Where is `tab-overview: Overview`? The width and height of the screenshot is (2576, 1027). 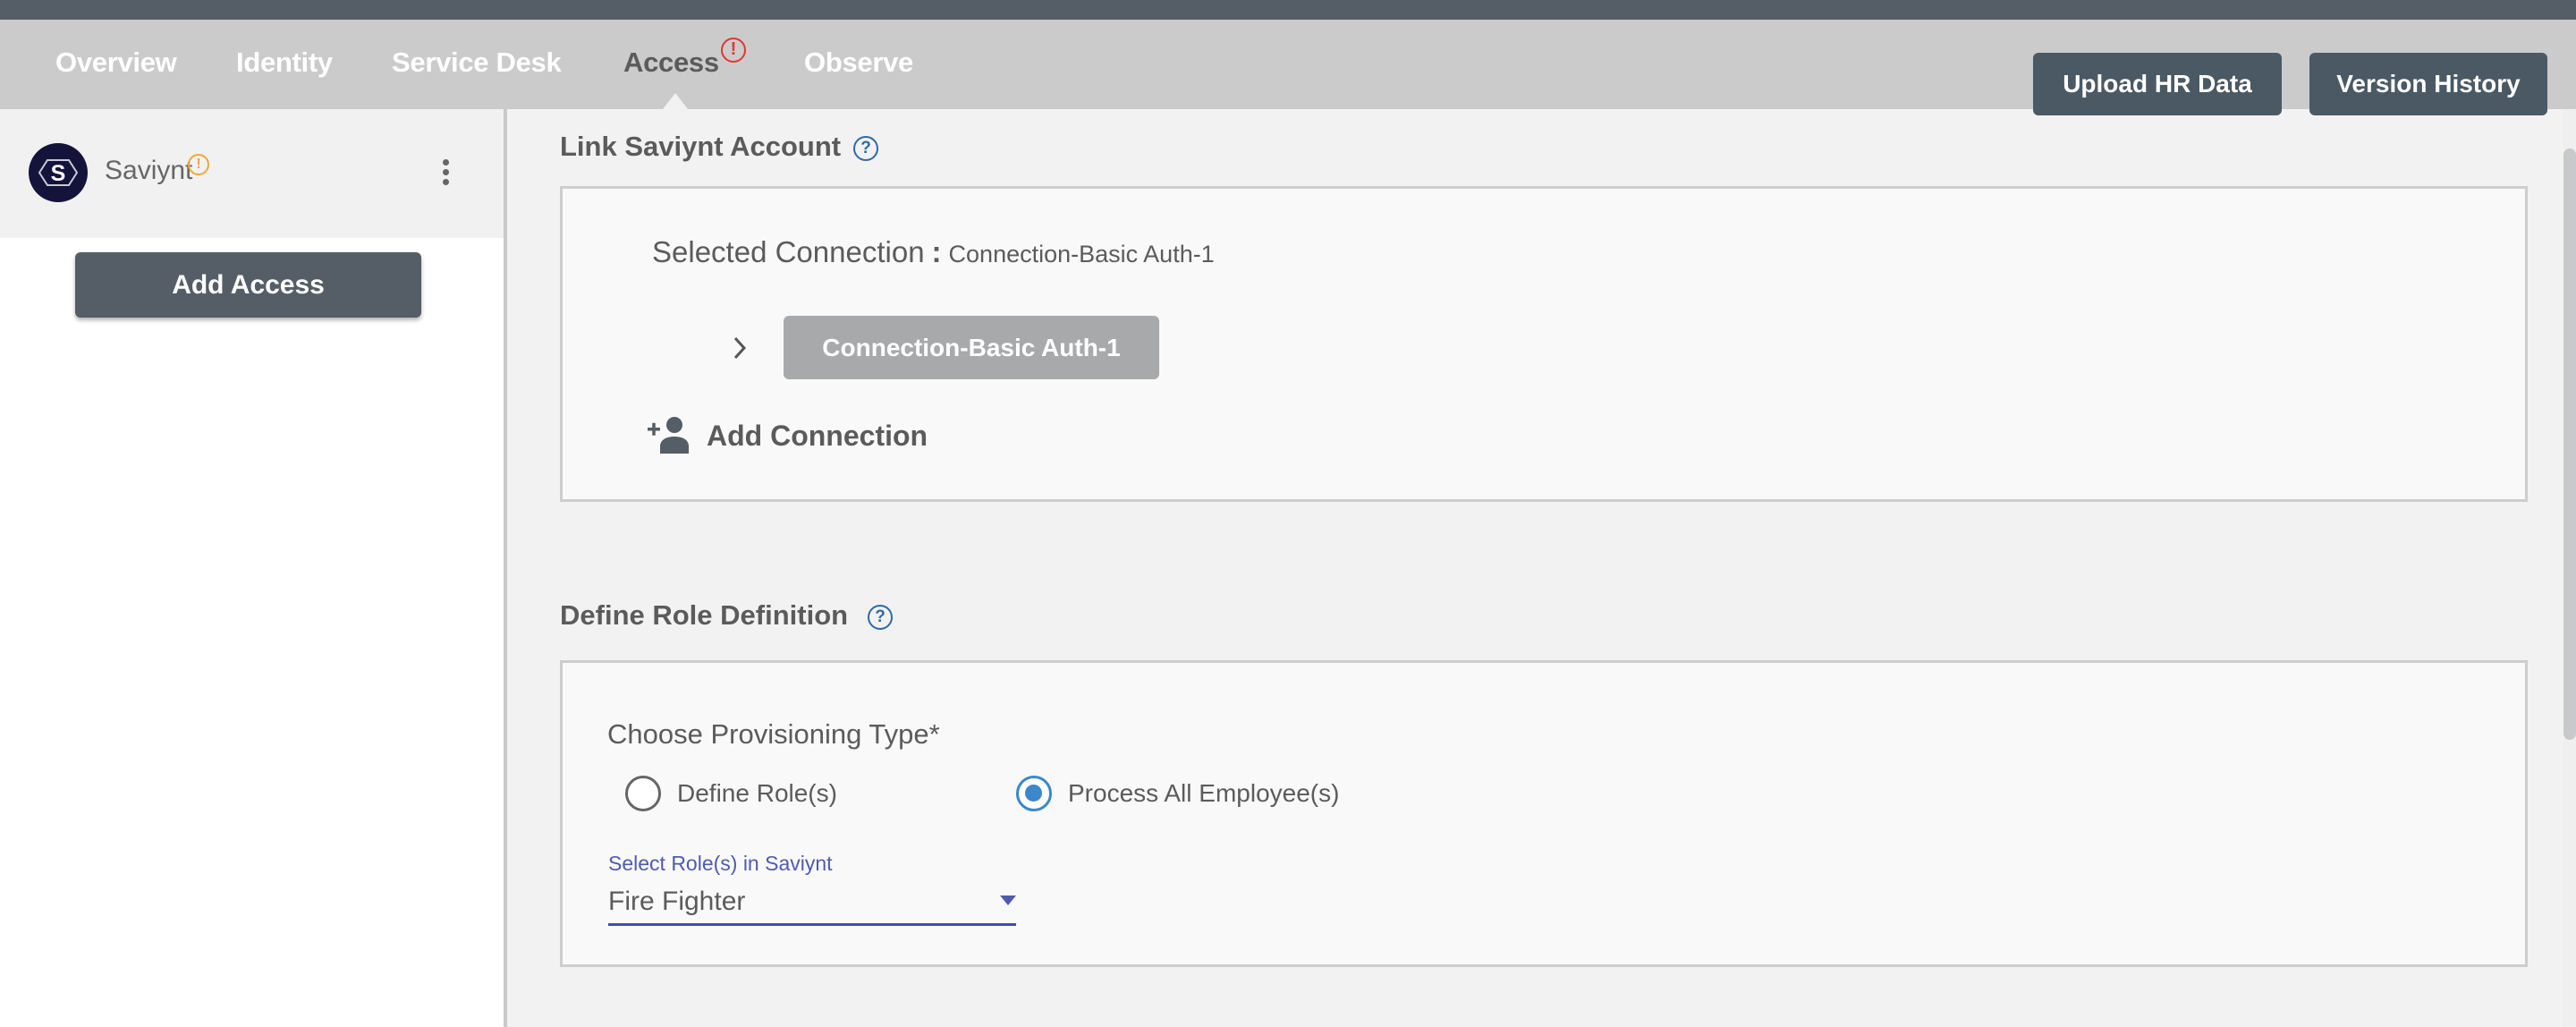
tab-overview: Overview is located at coordinates (116, 63).